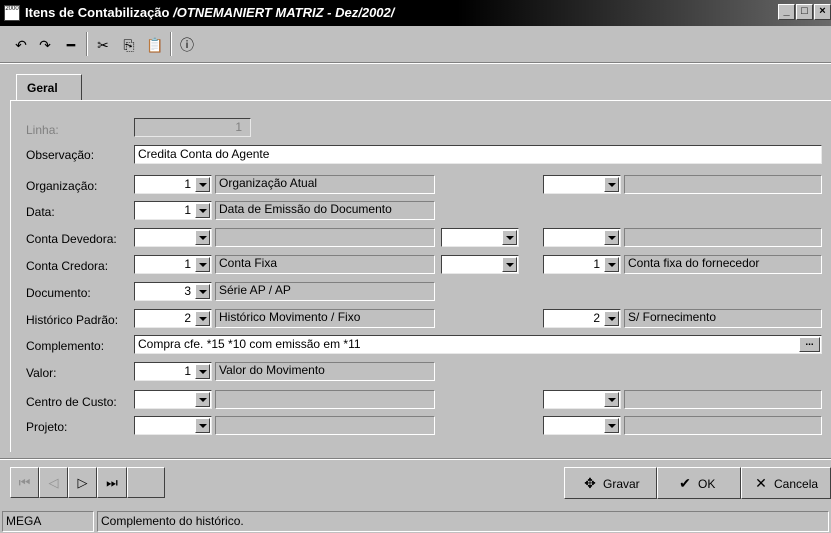 The image size is (831, 533). I want to click on last-record-icon: ⏭, so click(112, 482).